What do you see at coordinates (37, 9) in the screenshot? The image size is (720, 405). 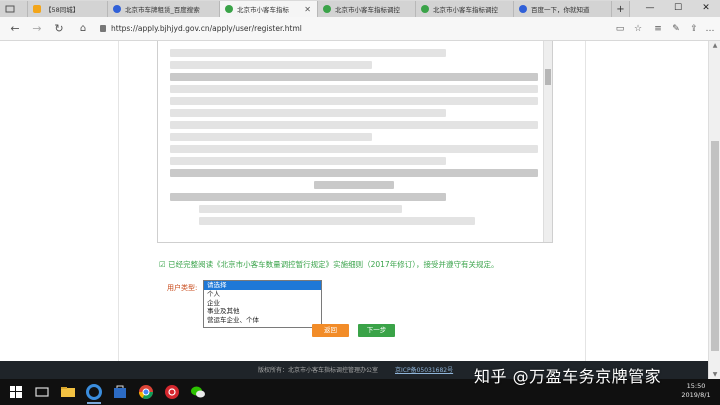 I see `58-favicon-icon` at bounding box center [37, 9].